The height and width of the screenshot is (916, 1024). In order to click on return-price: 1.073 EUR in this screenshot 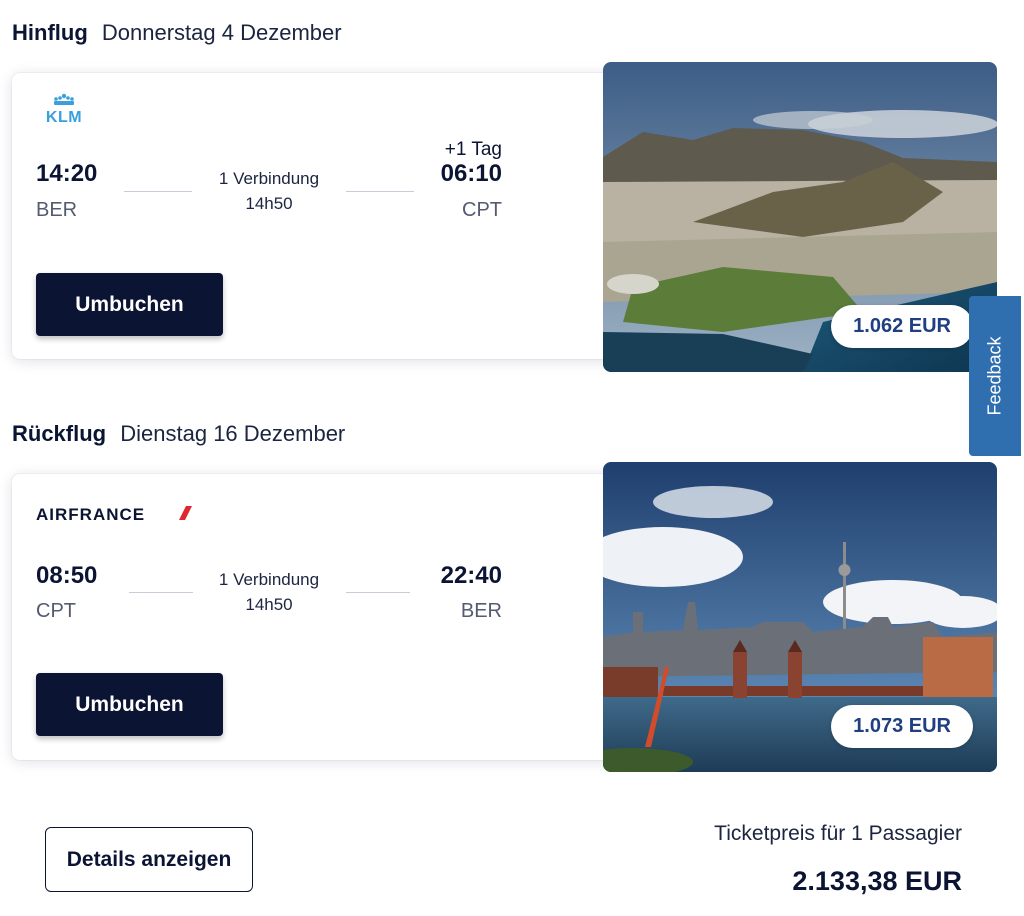, I will do `click(902, 726)`.